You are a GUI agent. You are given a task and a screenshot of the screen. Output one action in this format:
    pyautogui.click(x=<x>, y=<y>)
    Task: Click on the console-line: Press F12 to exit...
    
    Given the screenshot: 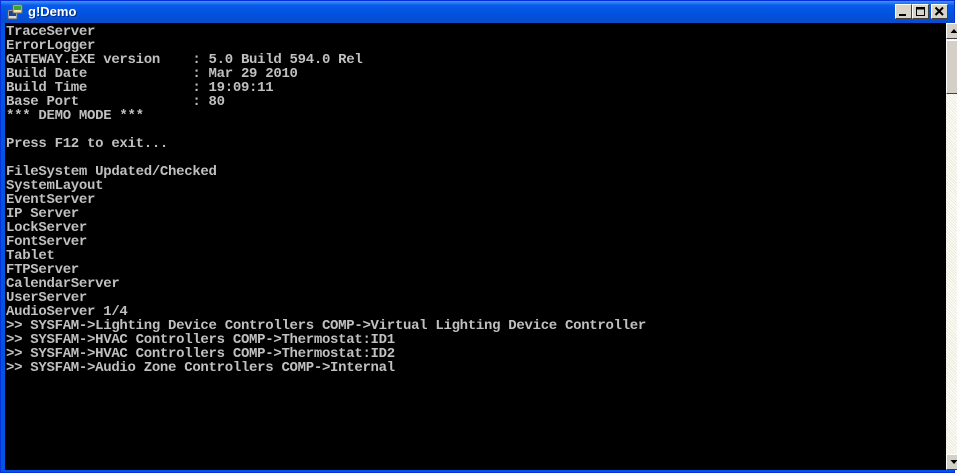 What is the action you would take?
    pyautogui.click(x=87, y=144)
    